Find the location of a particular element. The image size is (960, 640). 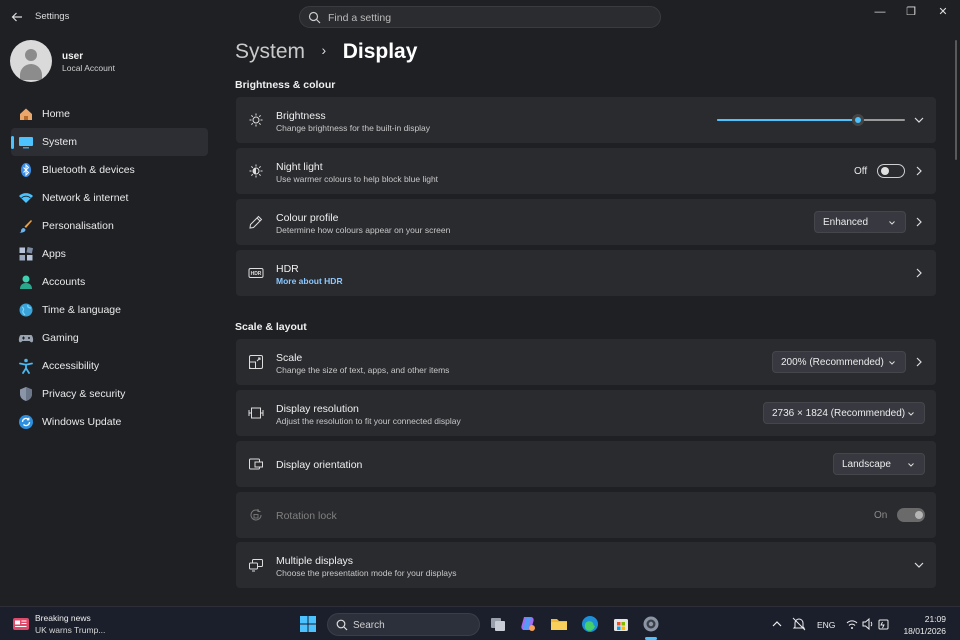

account-type: Local Account is located at coordinates (88, 68).